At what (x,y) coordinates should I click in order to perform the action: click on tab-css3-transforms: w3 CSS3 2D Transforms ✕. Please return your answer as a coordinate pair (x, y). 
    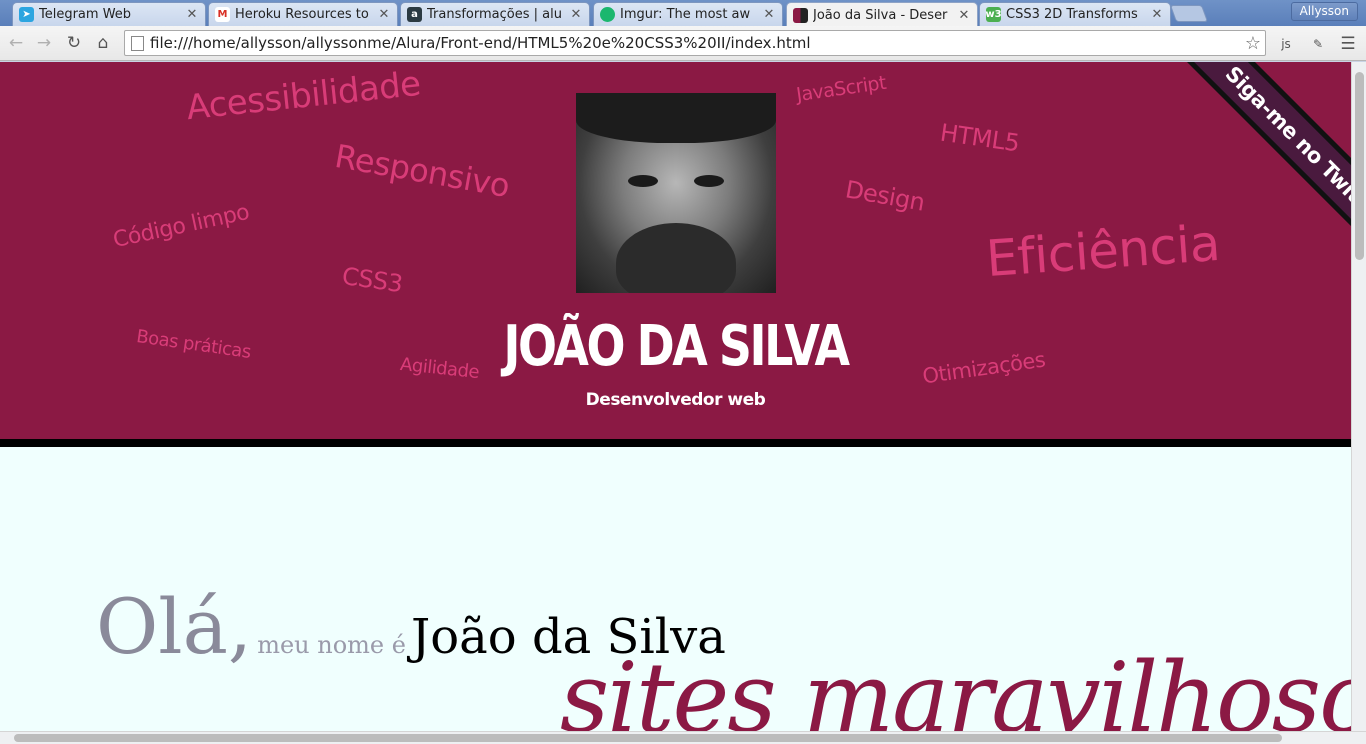
    Looking at the image, I should click on (1075, 14).